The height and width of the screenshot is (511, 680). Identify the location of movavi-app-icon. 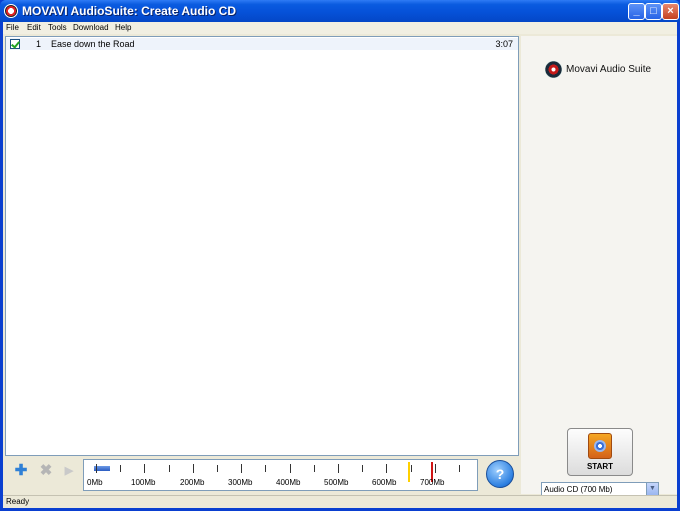
(11, 11).